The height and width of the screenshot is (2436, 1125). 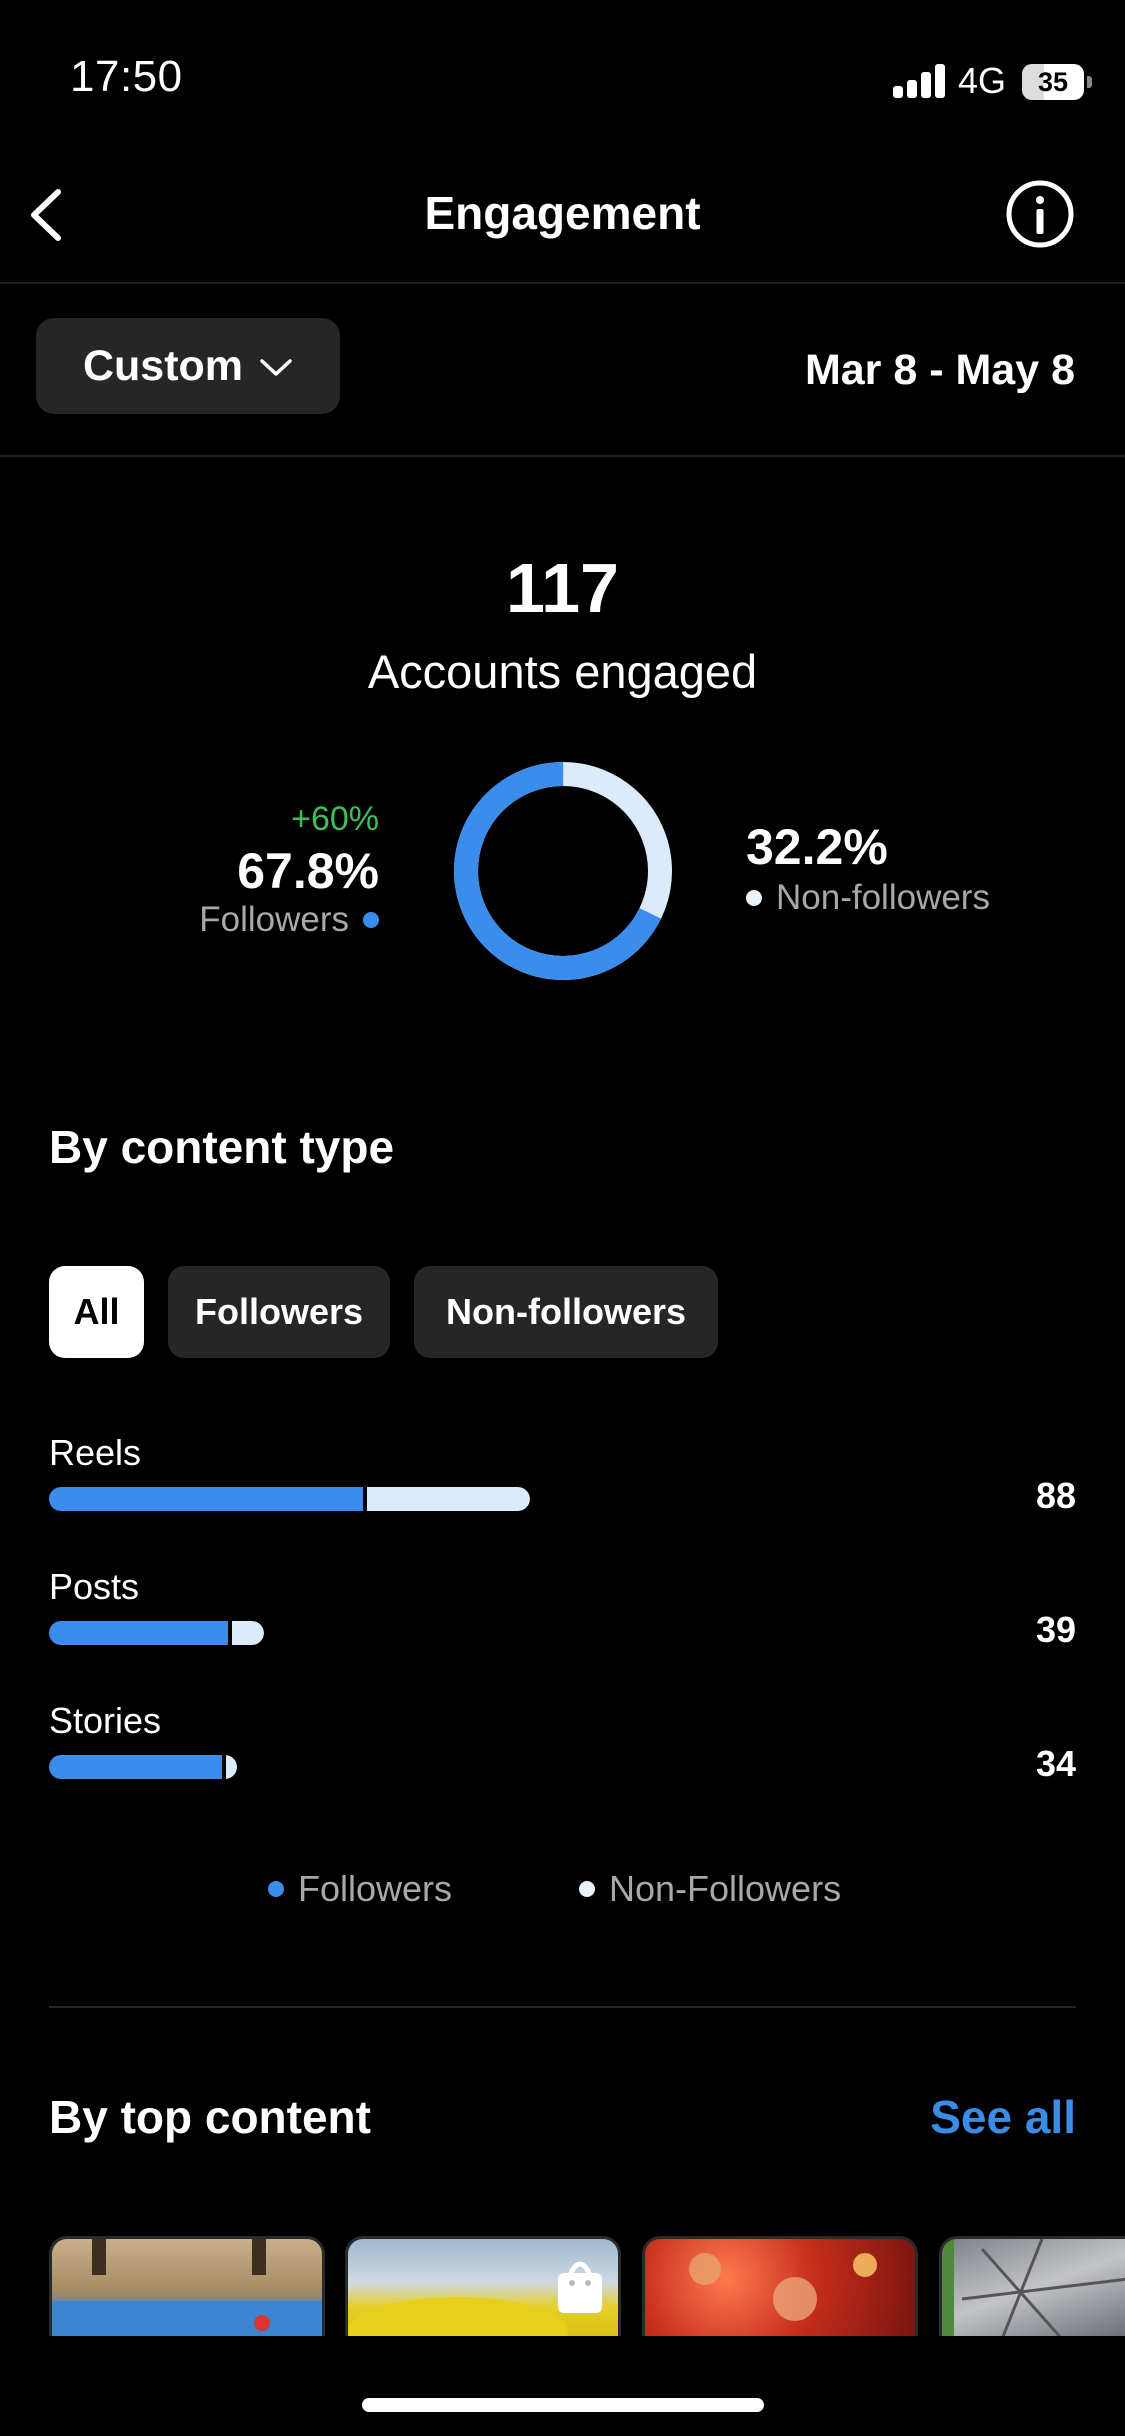 What do you see at coordinates (562, 283) in the screenshot?
I see `header-divider` at bounding box center [562, 283].